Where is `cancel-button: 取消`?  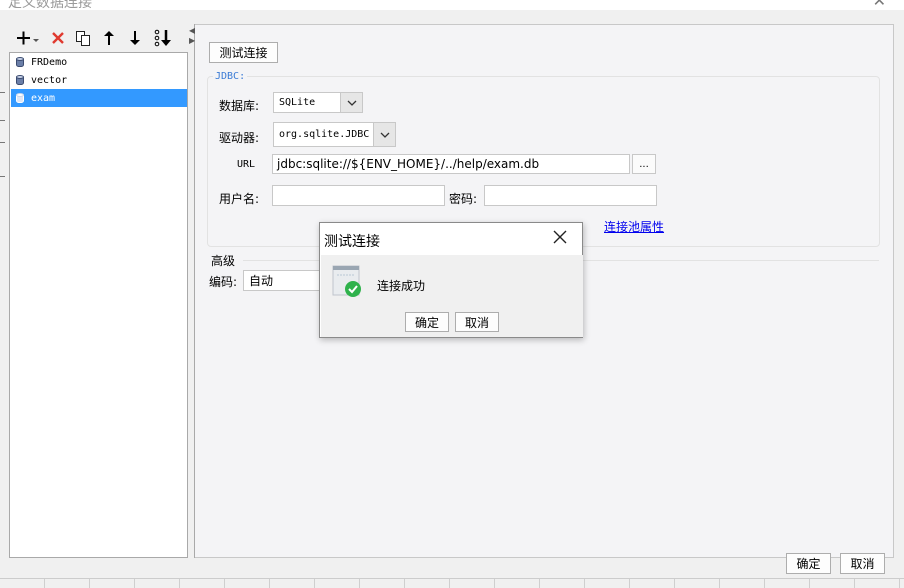
cancel-button: 取消 is located at coordinates (862, 563).